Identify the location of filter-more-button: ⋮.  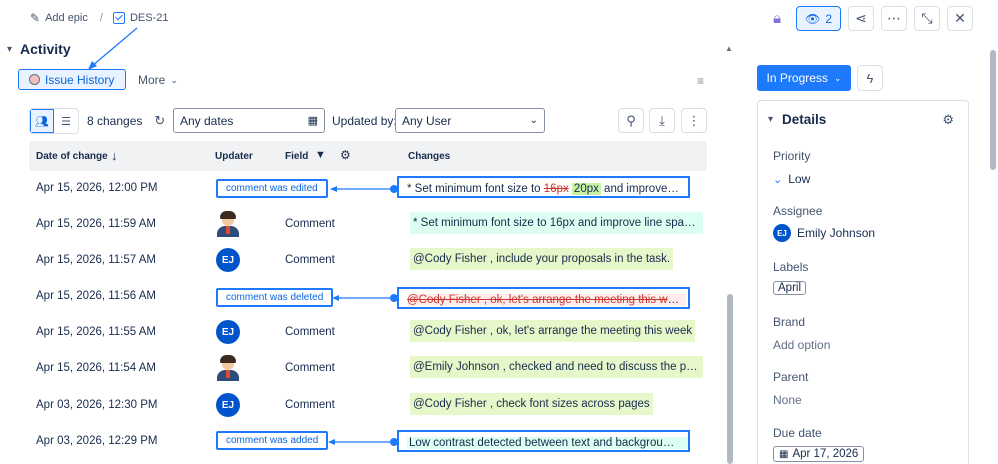
(694, 120).